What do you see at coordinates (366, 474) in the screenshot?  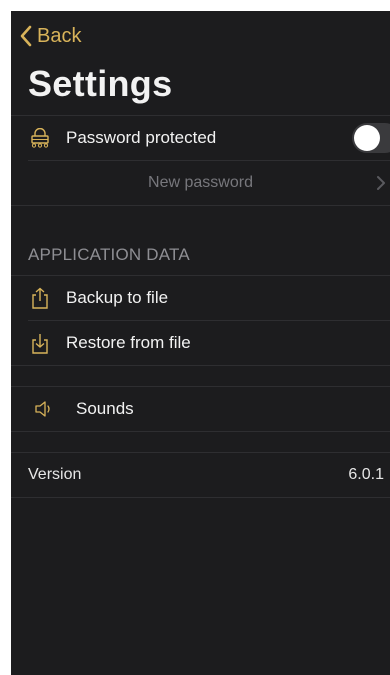 I see `version-value: 6.0.1` at bounding box center [366, 474].